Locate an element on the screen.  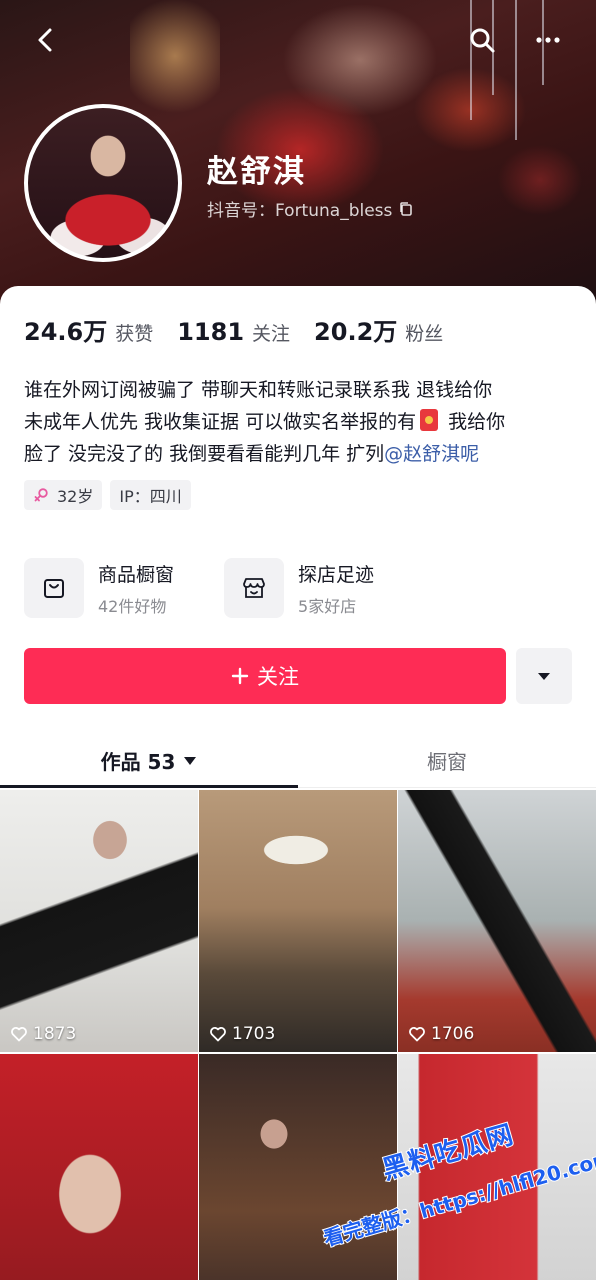
video-thumbnail: 1873 is located at coordinates (99, 921).